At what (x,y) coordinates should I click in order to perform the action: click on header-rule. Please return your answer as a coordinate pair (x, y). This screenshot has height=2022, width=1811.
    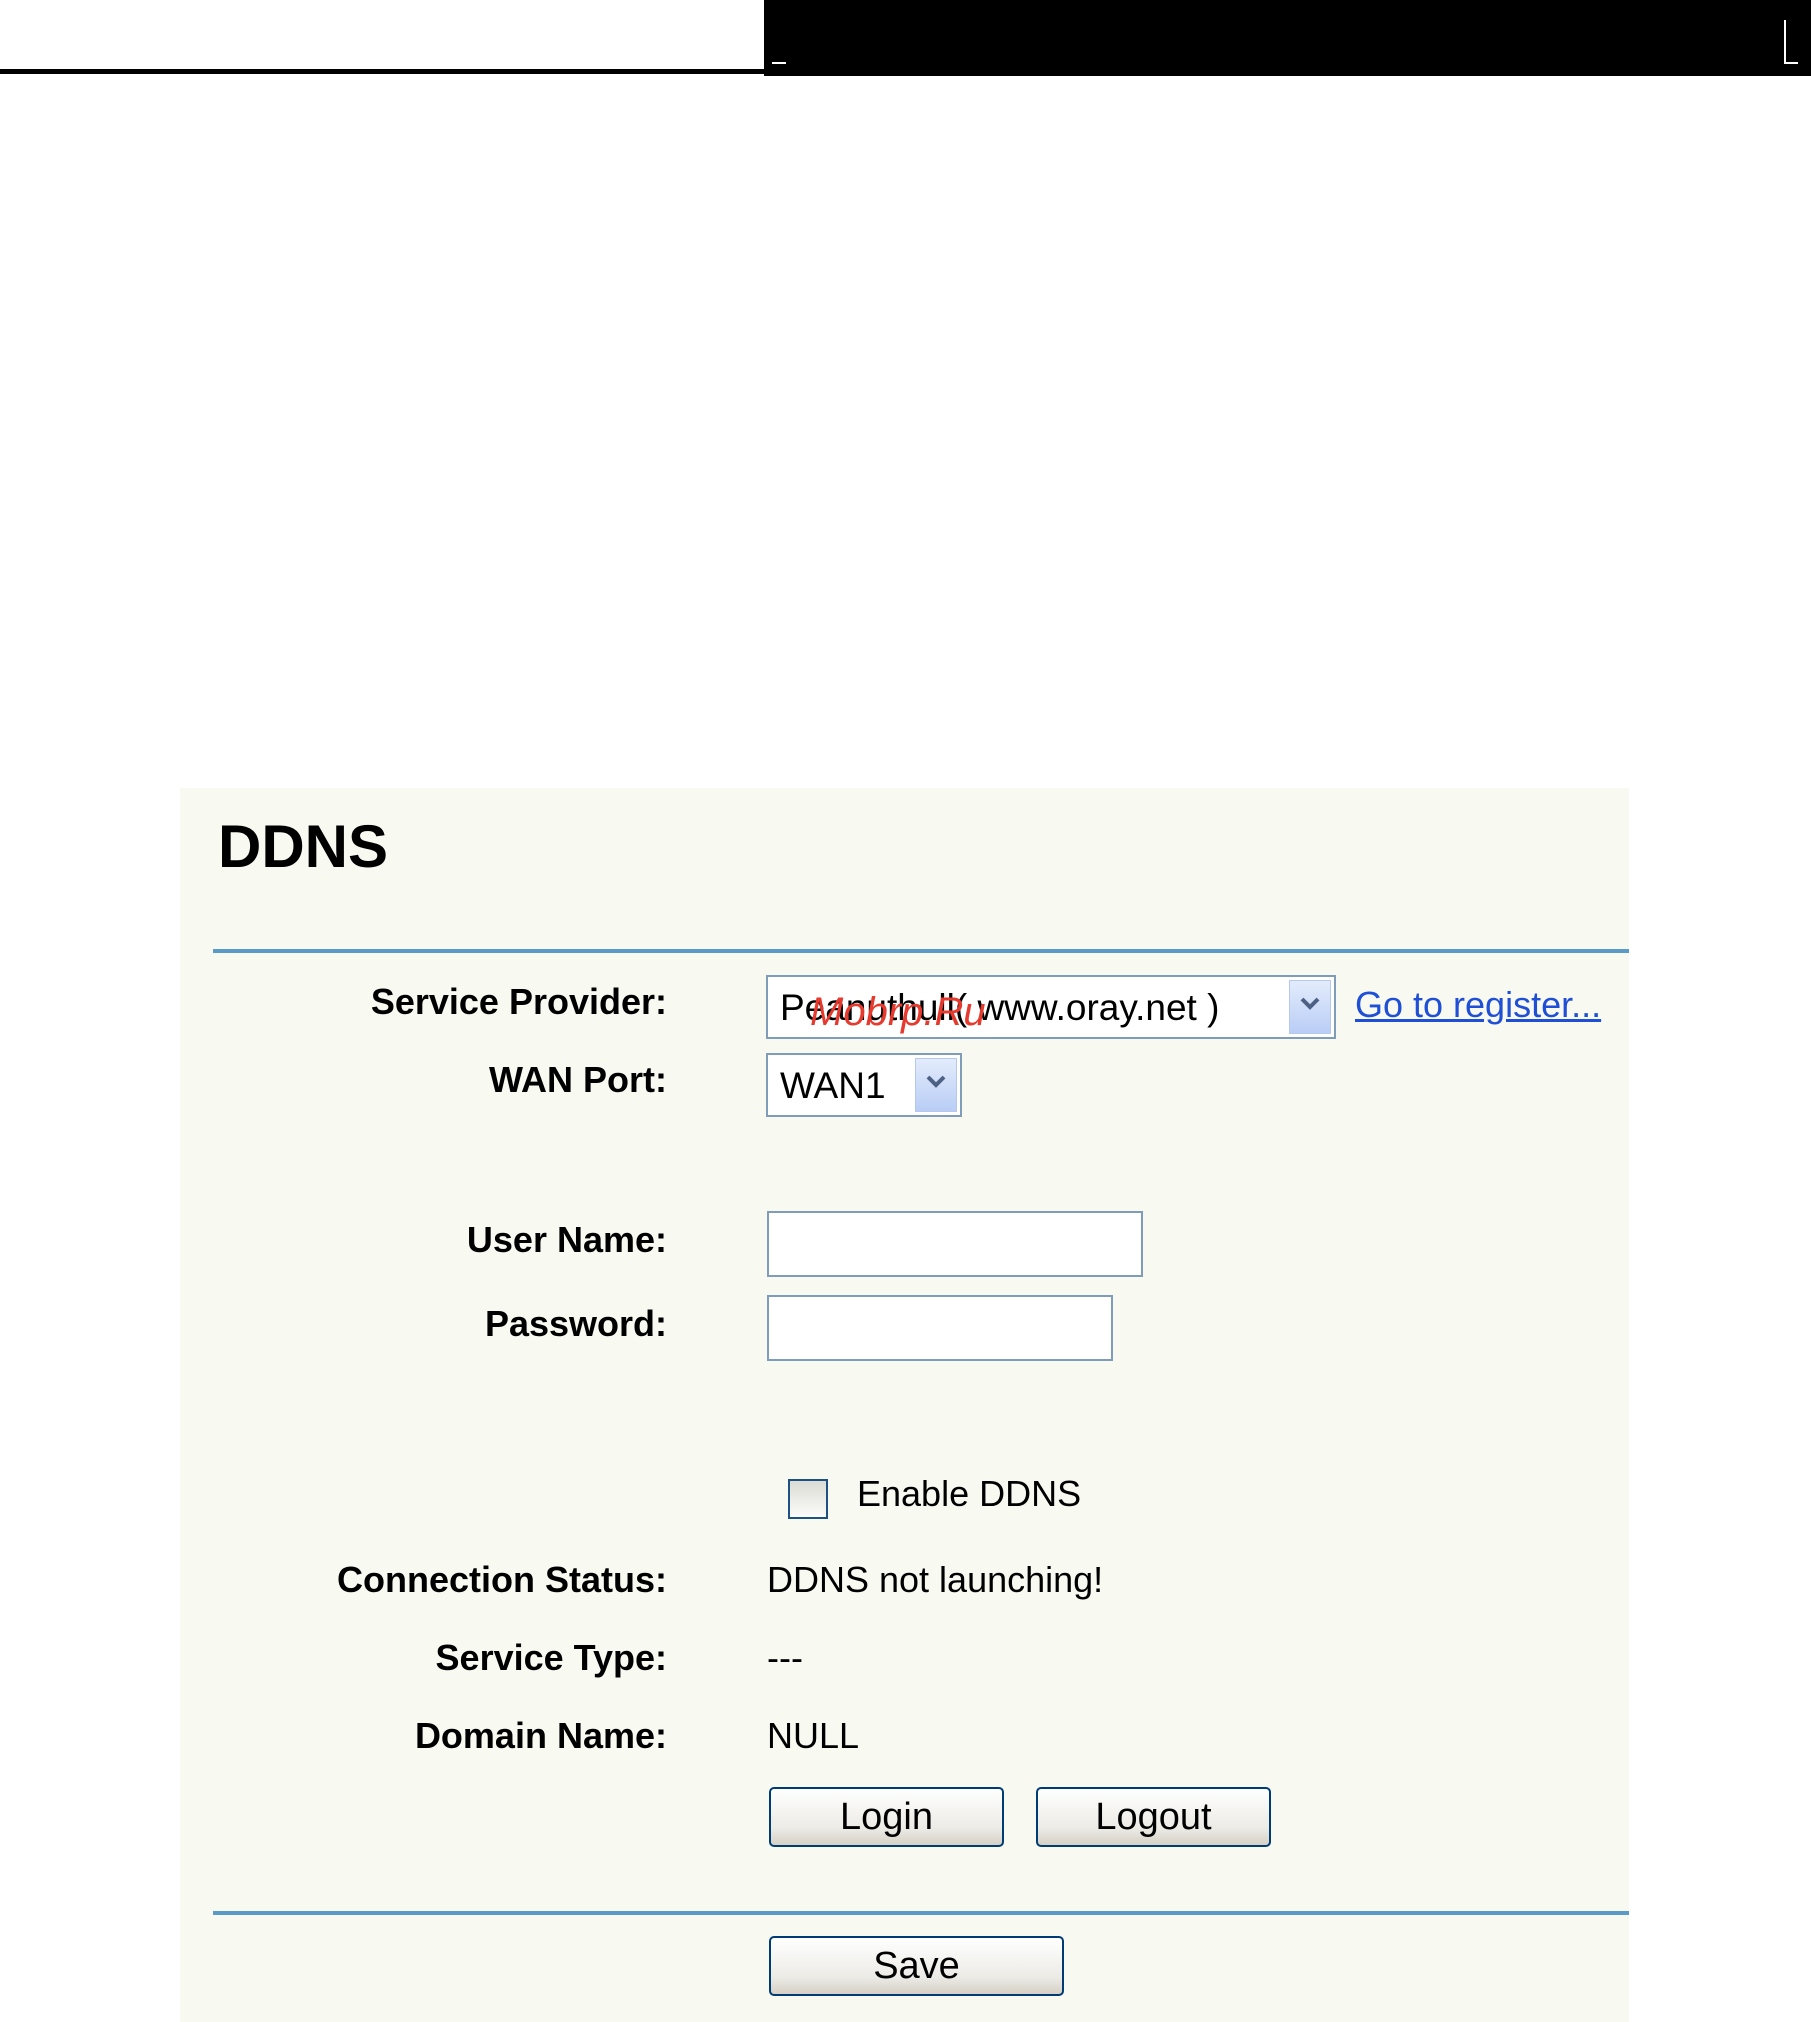
    Looking at the image, I should click on (382, 71).